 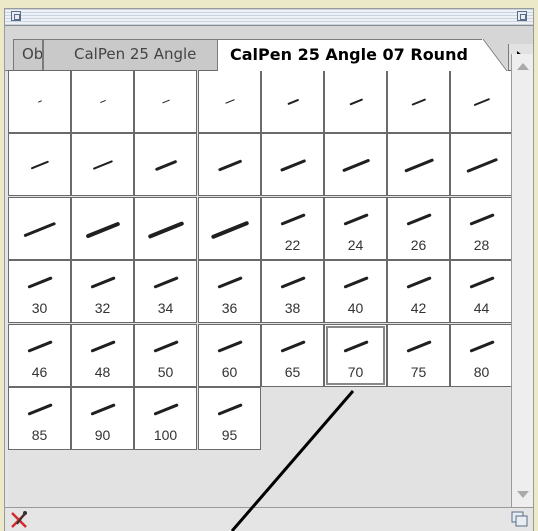 What do you see at coordinates (165, 355) in the screenshot?
I see `brush-swatch: 50` at bounding box center [165, 355].